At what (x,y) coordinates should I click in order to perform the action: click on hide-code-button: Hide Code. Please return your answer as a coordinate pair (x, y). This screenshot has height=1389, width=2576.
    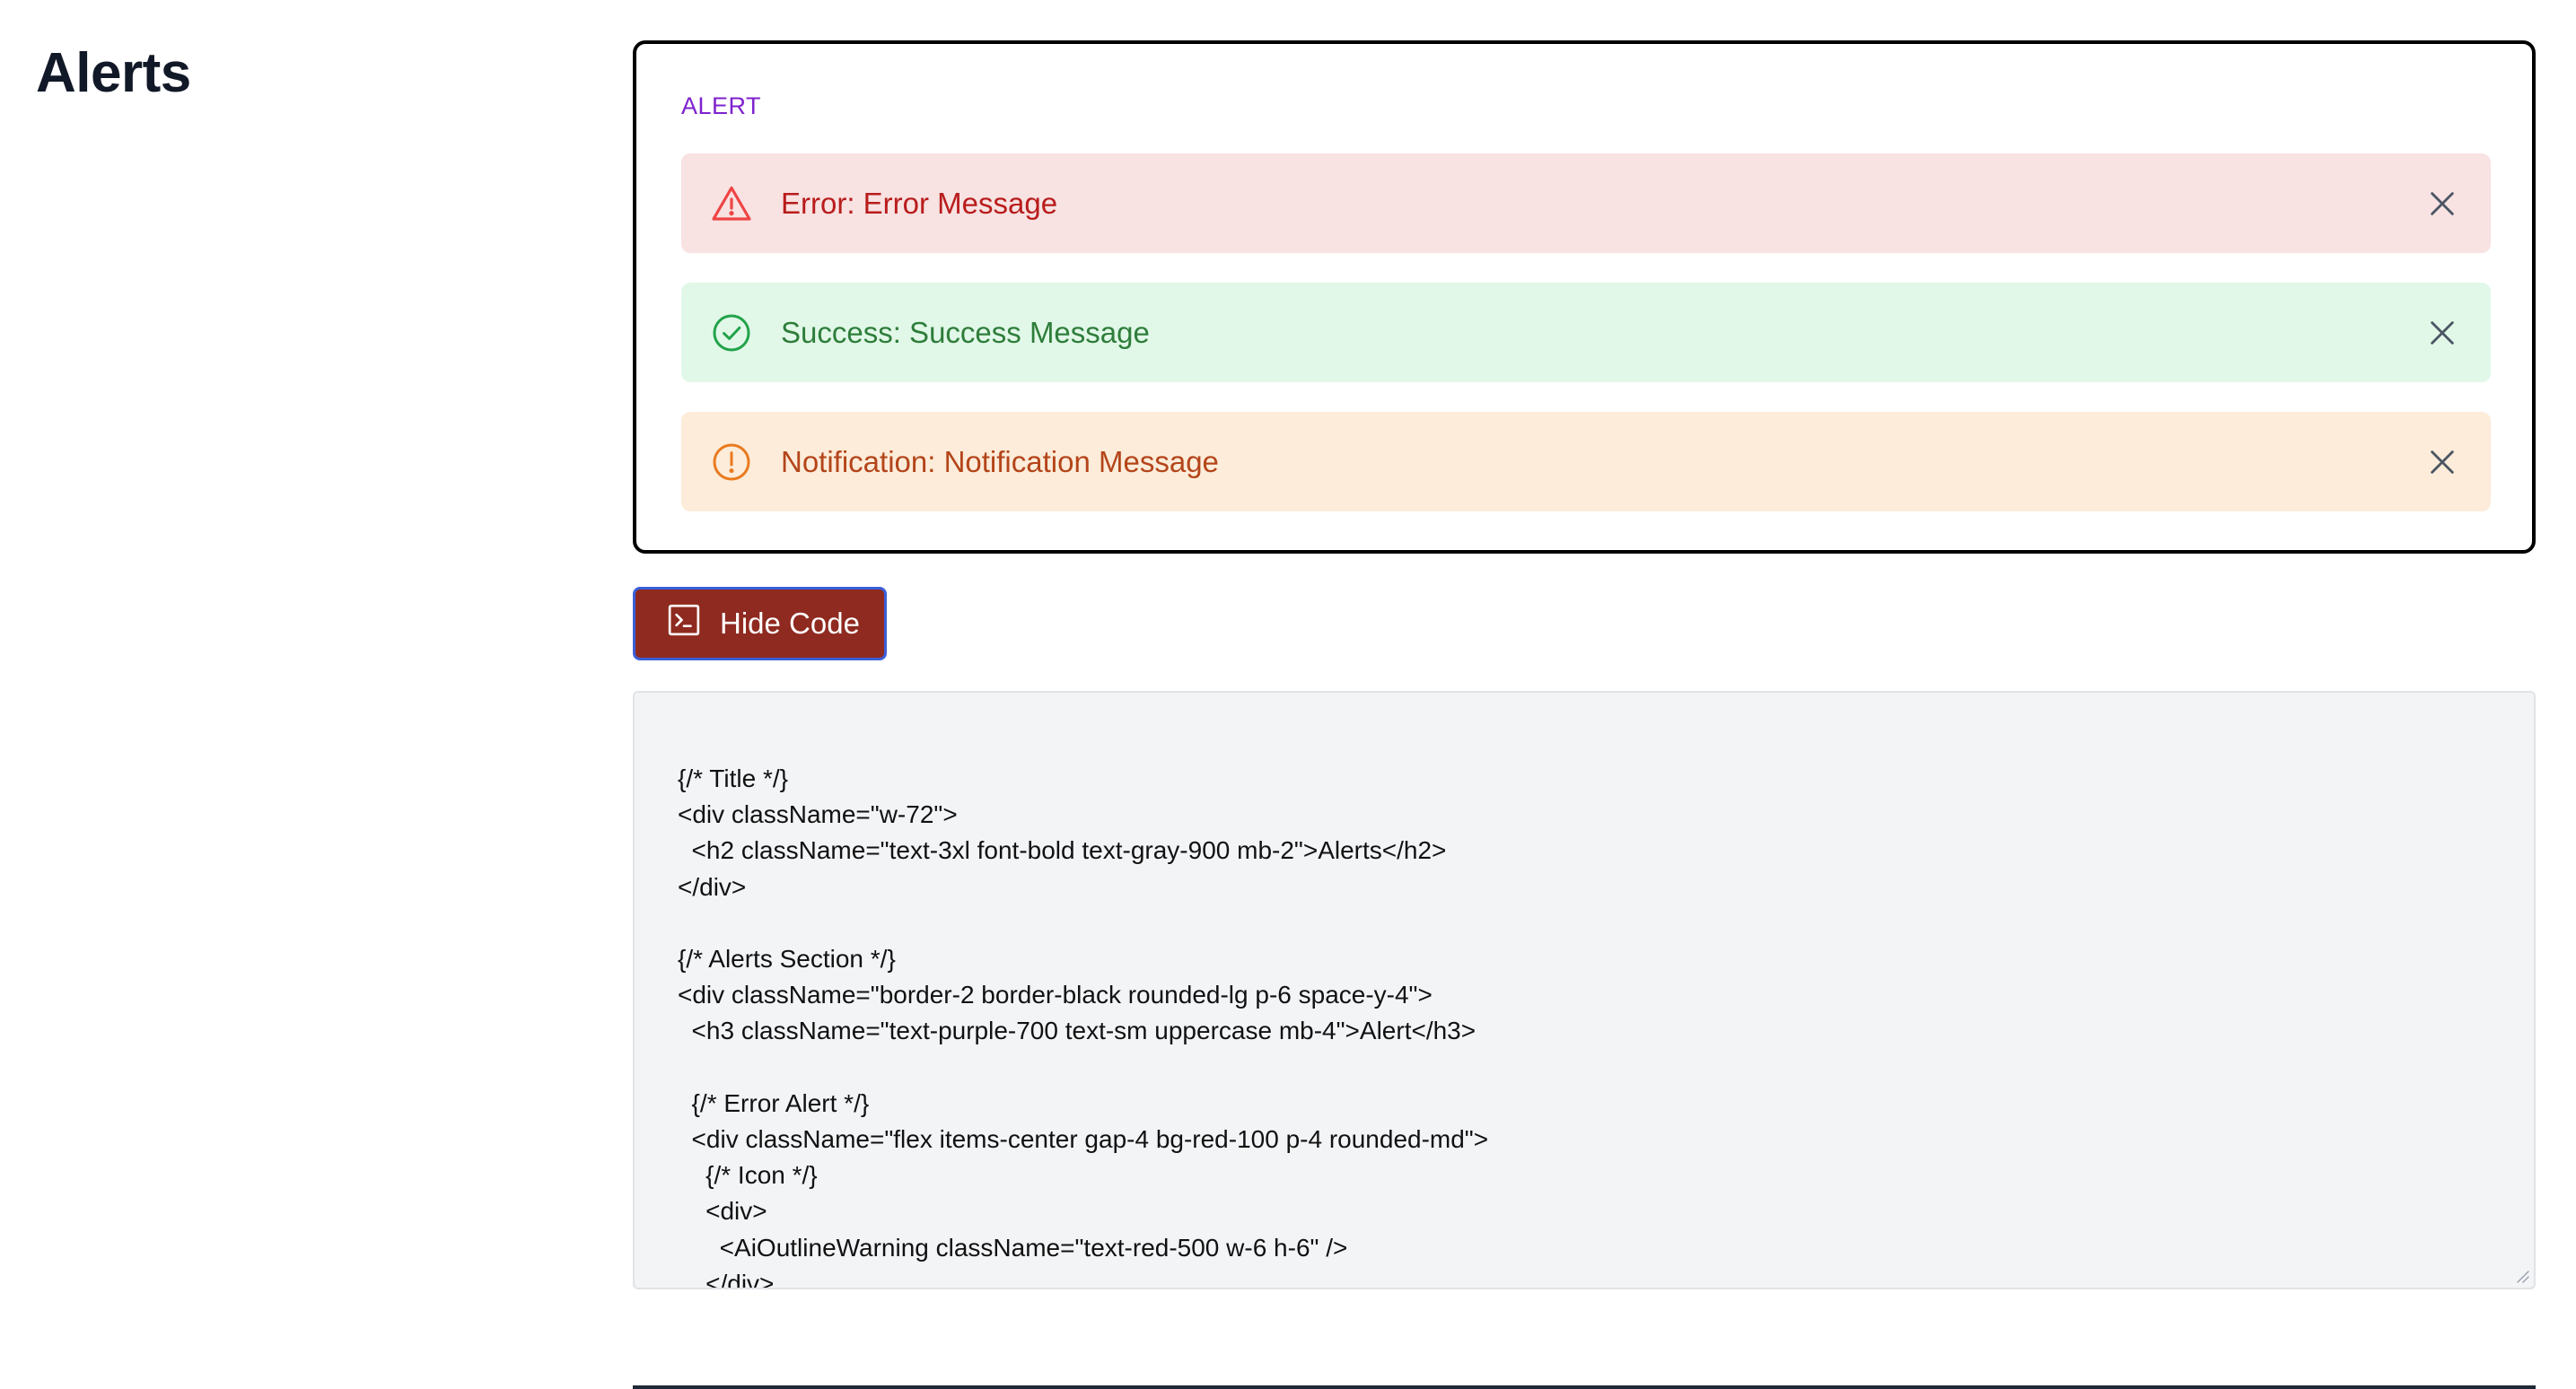
    Looking at the image, I should click on (760, 623).